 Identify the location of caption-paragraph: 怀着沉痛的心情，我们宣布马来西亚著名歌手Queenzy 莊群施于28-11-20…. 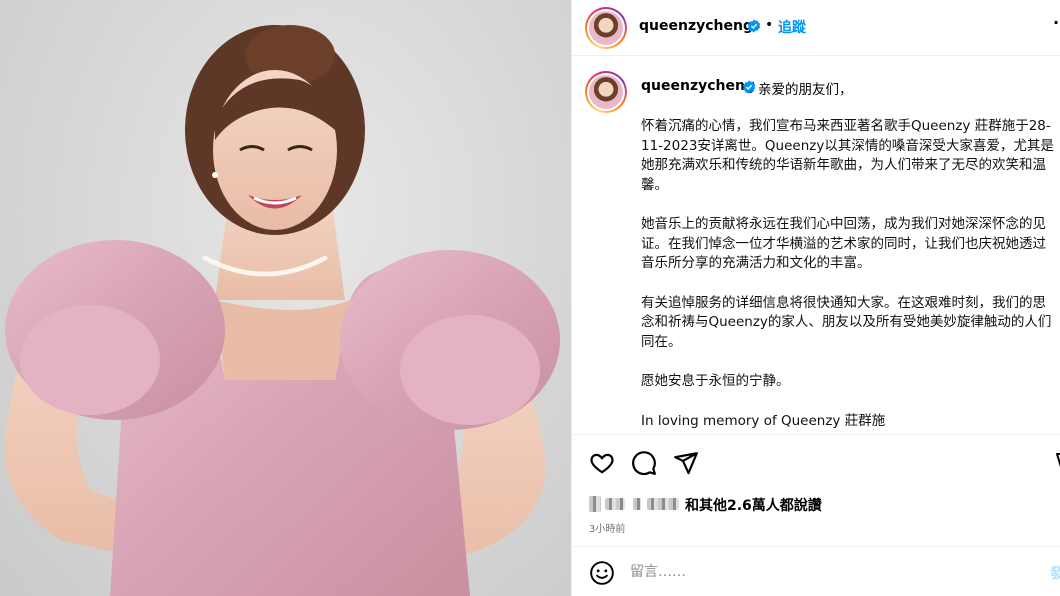
(847, 155).